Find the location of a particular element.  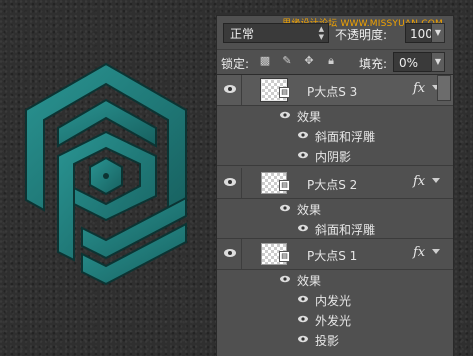

lock-position-icon: ✥ is located at coordinates (309, 61).